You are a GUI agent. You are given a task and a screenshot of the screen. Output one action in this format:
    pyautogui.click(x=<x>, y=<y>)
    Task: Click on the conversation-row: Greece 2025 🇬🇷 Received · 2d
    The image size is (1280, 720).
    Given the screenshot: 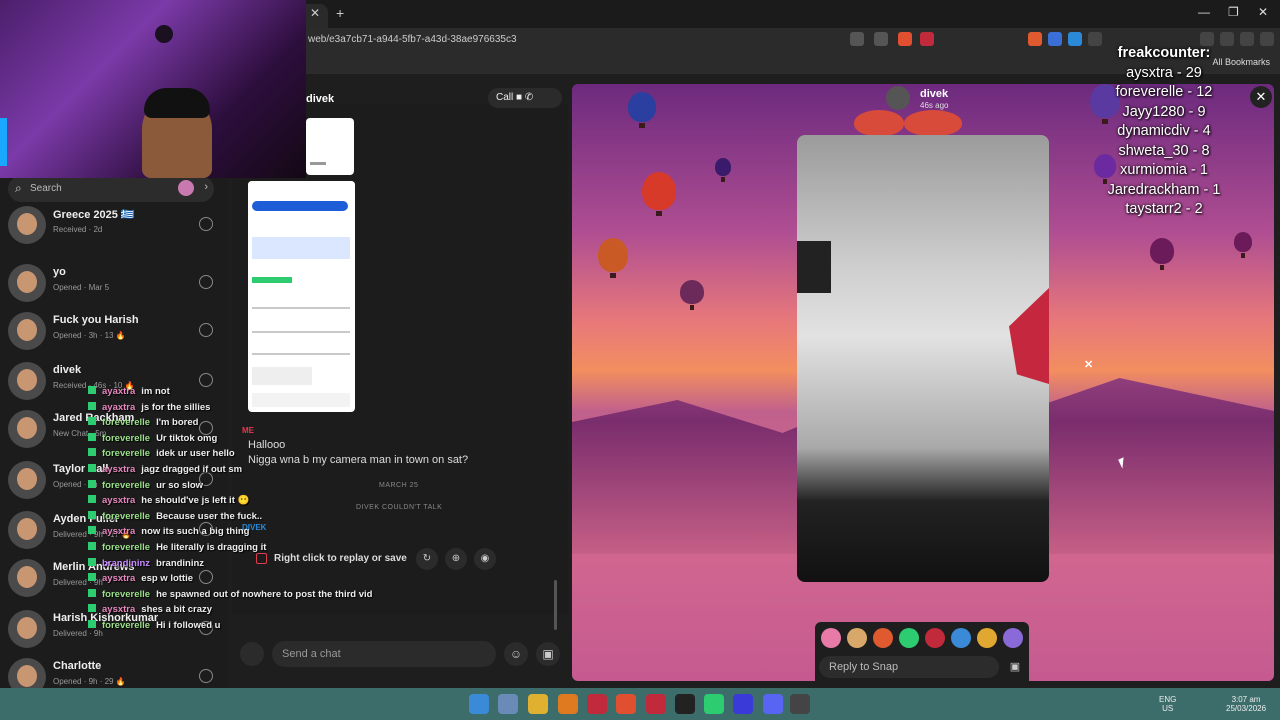 What is the action you would take?
    pyautogui.click(x=114, y=225)
    